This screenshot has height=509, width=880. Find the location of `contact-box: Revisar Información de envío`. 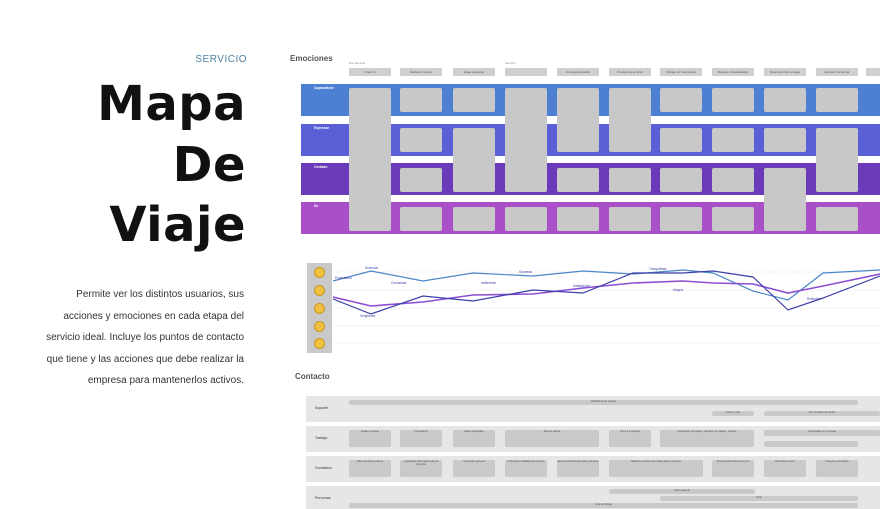

contact-box: Revisar Información de envío is located at coordinates (733, 468).